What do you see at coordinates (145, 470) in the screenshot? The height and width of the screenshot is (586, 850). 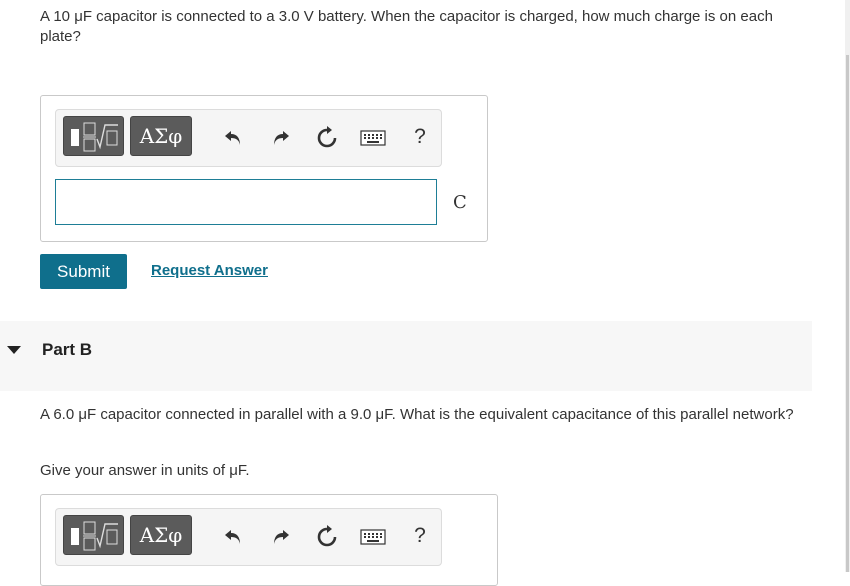 I see `part-b-instruction: Give your answer in units of μF.` at bounding box center [145, 470].